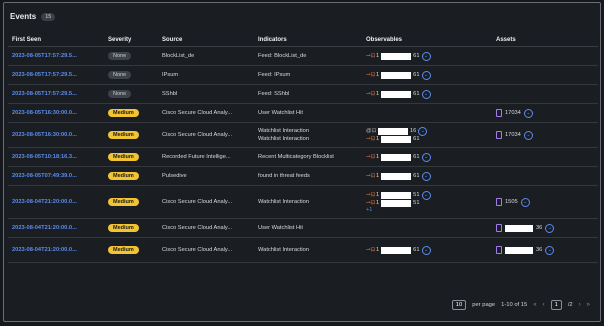 The height and width of the screenshot is (326, 604). I want to click on observable-suffix: 61, so click(416, 157).